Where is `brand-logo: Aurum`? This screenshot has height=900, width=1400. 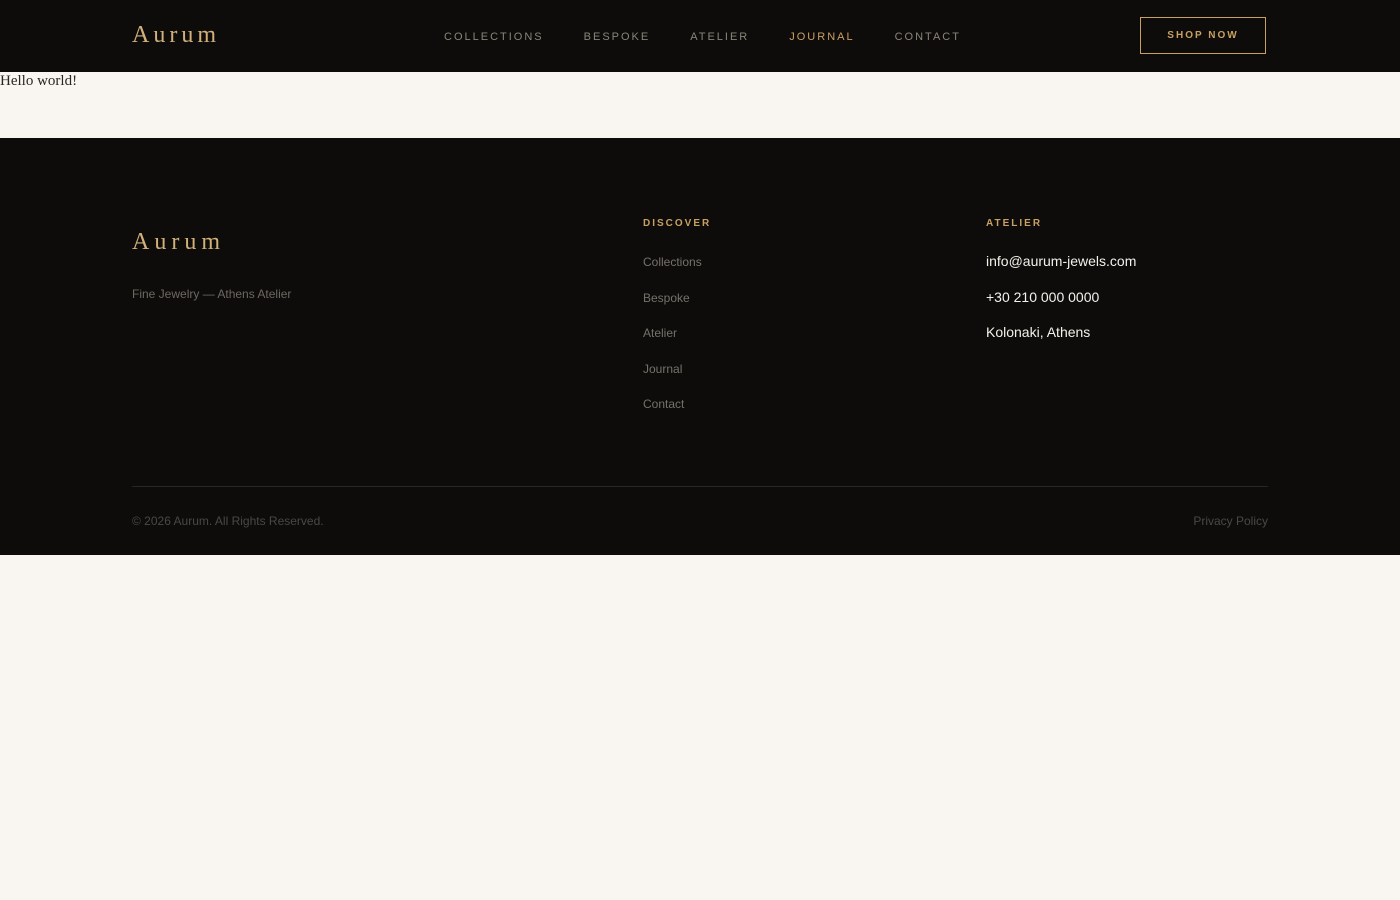 brand-logo: Aurum is located at coordinates (176, 35).